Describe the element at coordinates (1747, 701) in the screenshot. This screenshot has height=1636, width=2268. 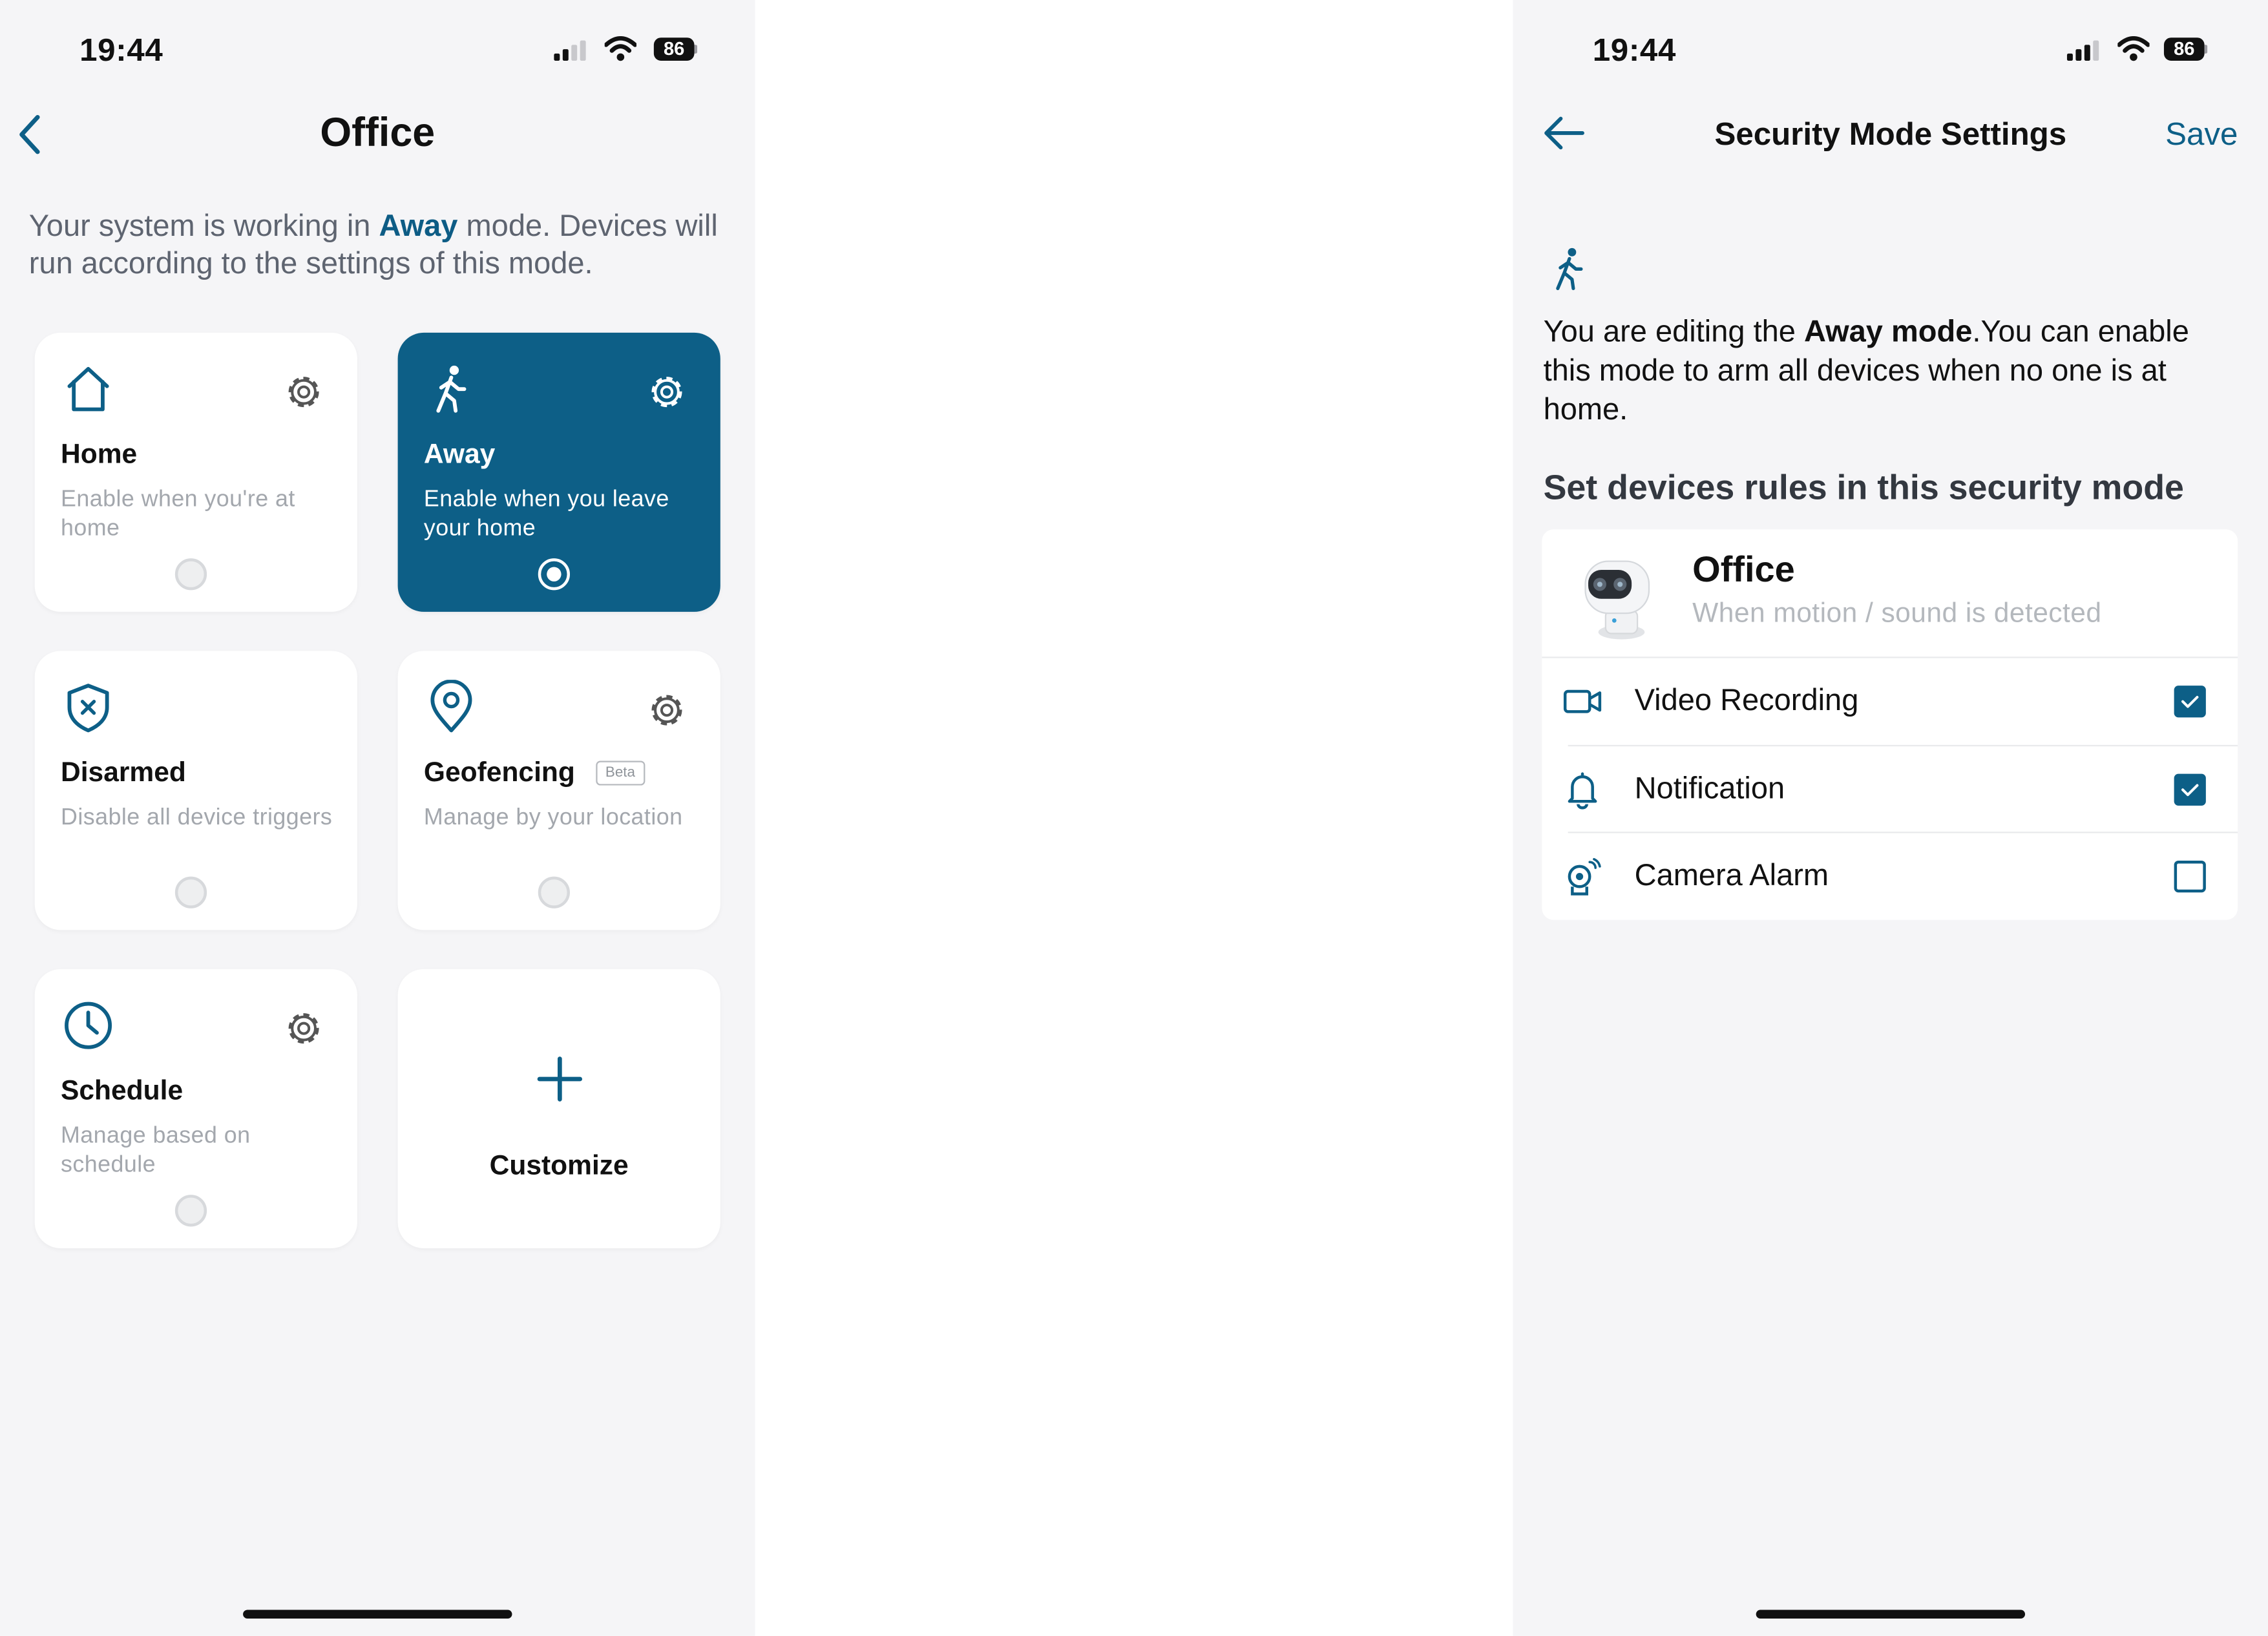
I see `rule-label: Video Recording` at that location.